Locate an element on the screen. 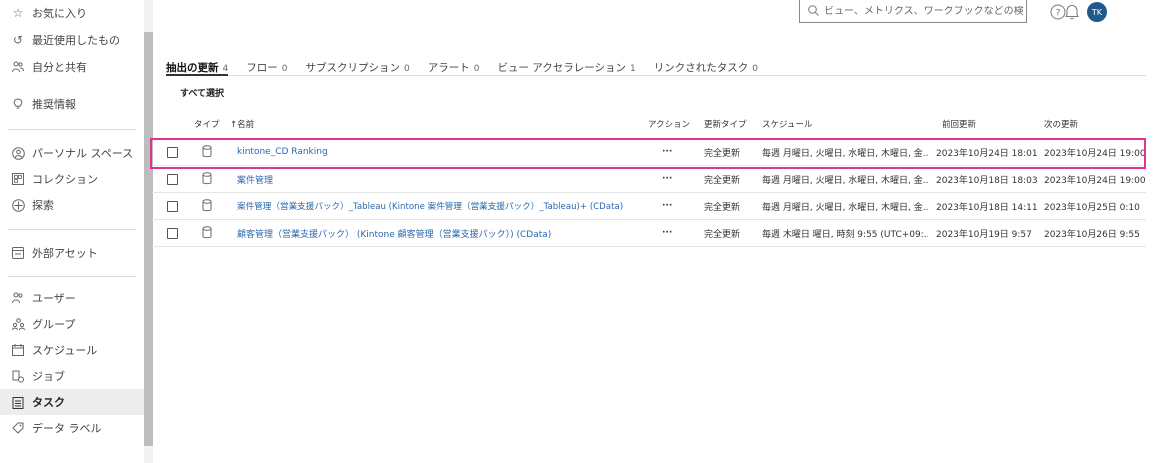  tab-count: 1 is located at coordinates (633, 69).